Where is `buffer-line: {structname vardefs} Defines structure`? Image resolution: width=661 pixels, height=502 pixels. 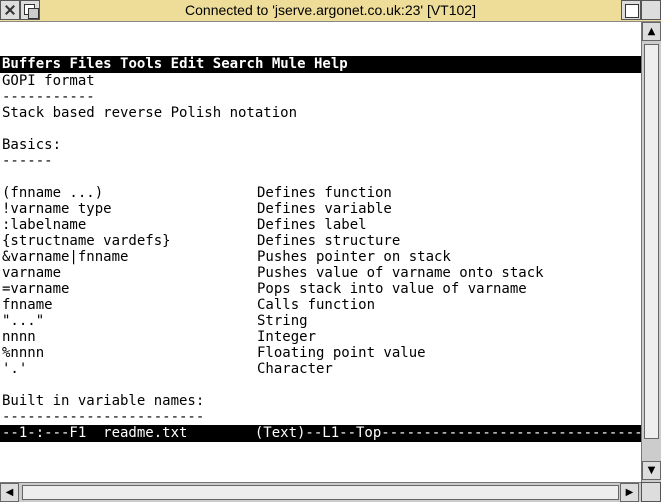
buffer-line: {structname vardefs} Defines structure is located at coordinates (320, 241).